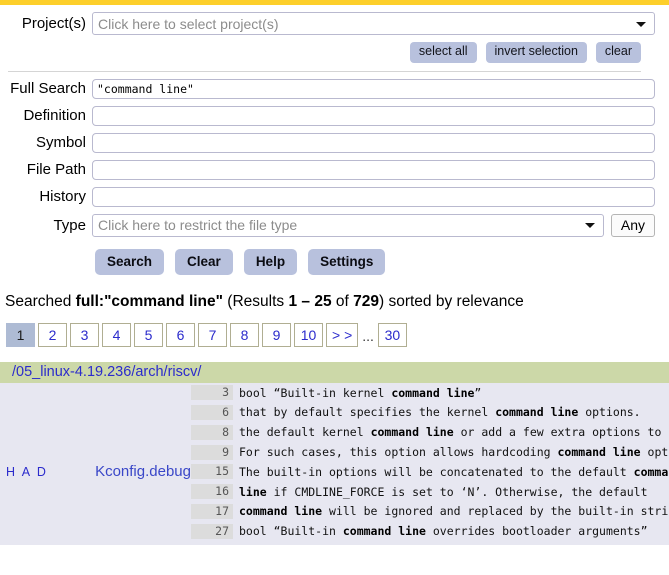 The image size is (669, 575). Describe the element at coordinates (212, 472) in the screenshot. I see `line-number: 15` at that location.